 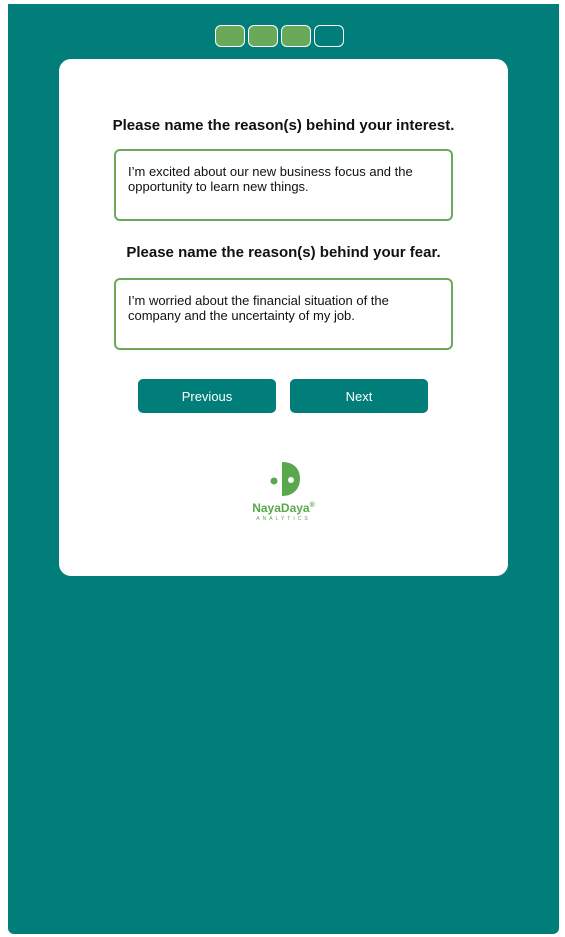 What do you see at coordinates (359, 396) in the screenshot?
I see `next-button: Next` at bounding box center [359, 396].